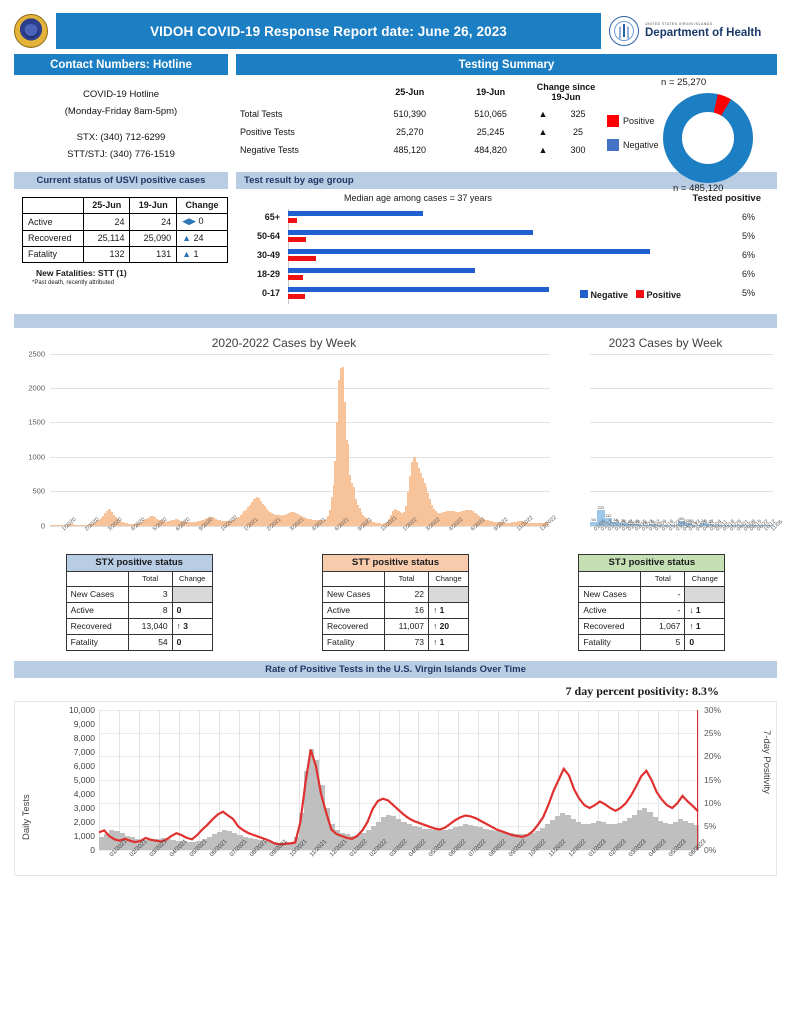  What do you see at coordinates (406, 642) in the screenshot?
I see `island-row-total: 73` at bounding box center [406, 642].